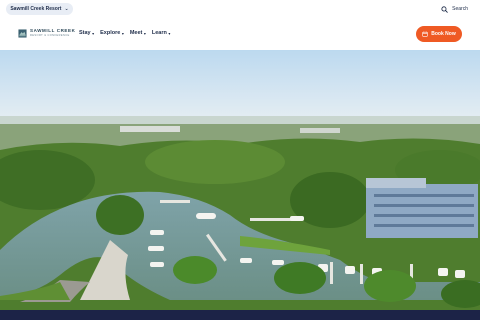 This screenshot has height=320, width=480. What do you see at coordinates (159, 33) in the screenshot?
I see `nav-item-label: Learn` at bounding box center [159, 33].